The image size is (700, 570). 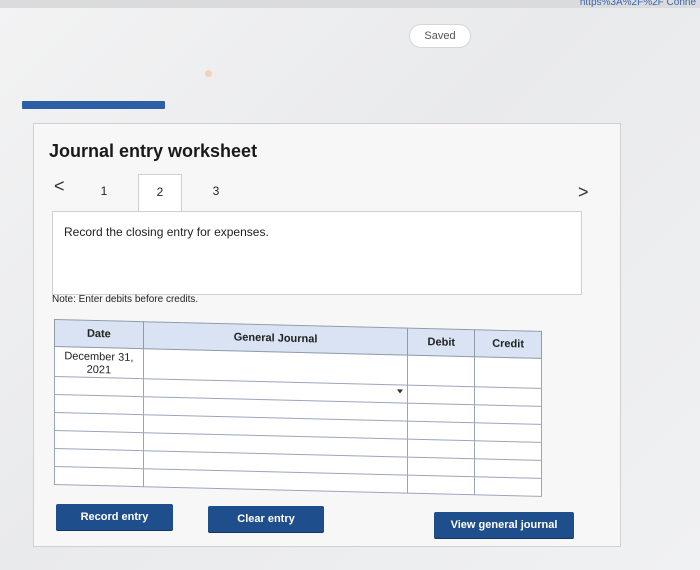 I want to click on view-general-journal-button: View general journal, so click(x=504, y=525).